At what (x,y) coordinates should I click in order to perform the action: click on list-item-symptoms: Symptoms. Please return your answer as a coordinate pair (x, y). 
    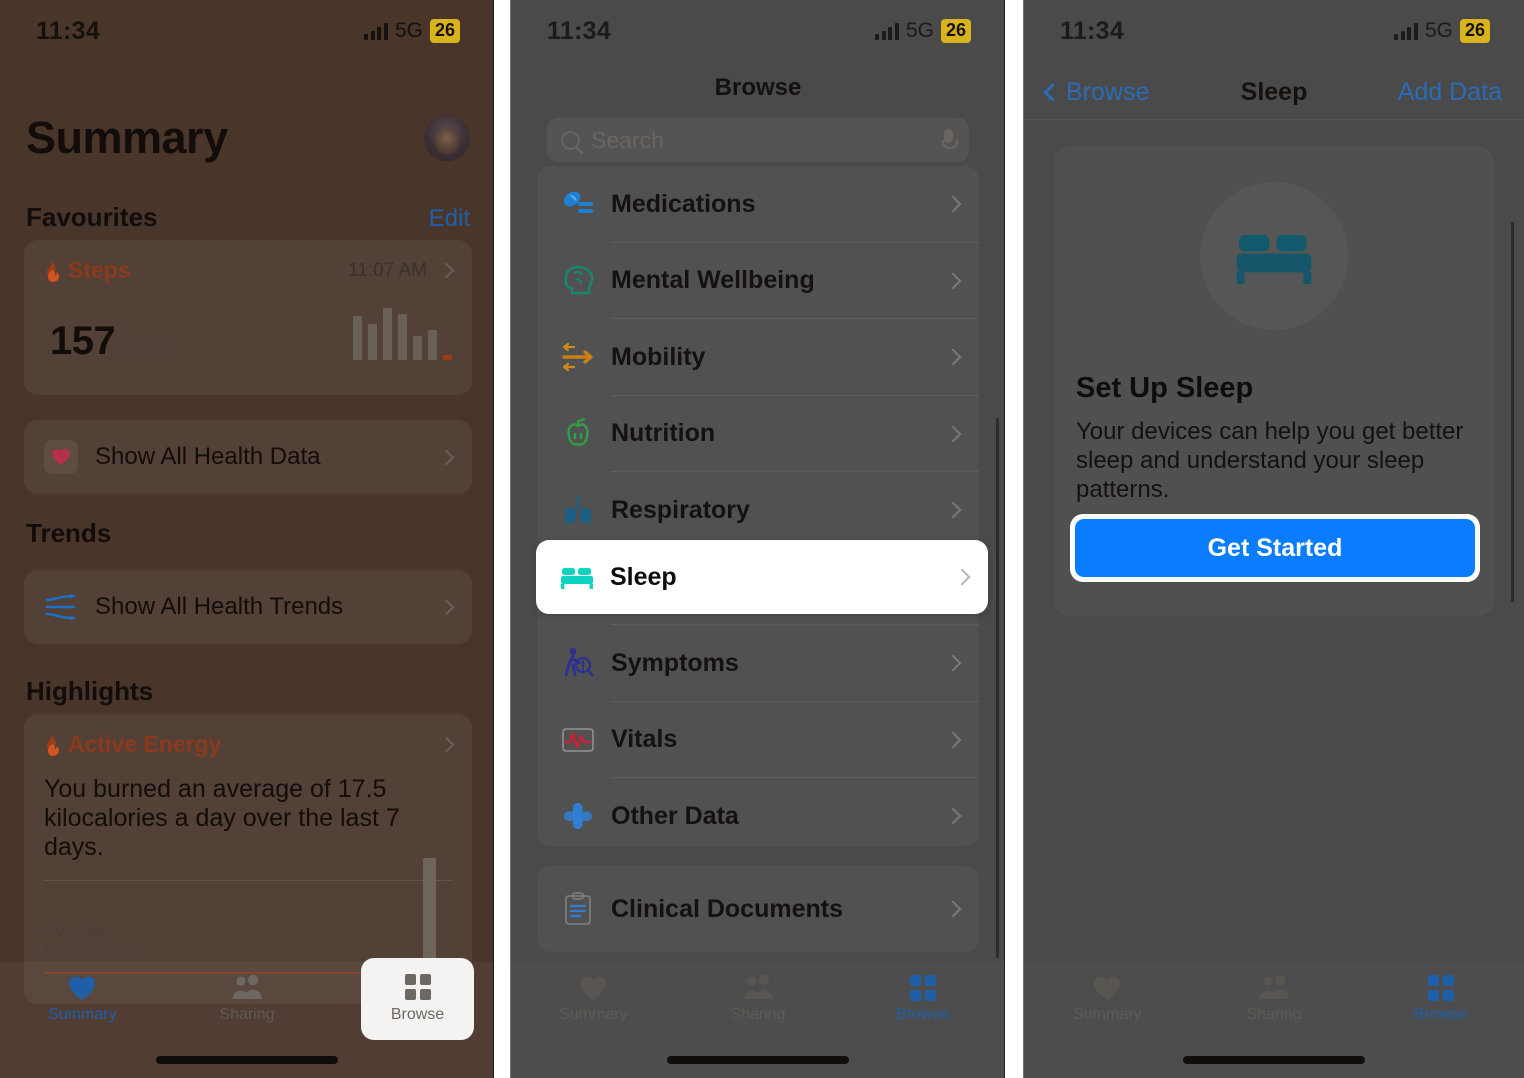
    Looking at the image, I should click on (758, 663).